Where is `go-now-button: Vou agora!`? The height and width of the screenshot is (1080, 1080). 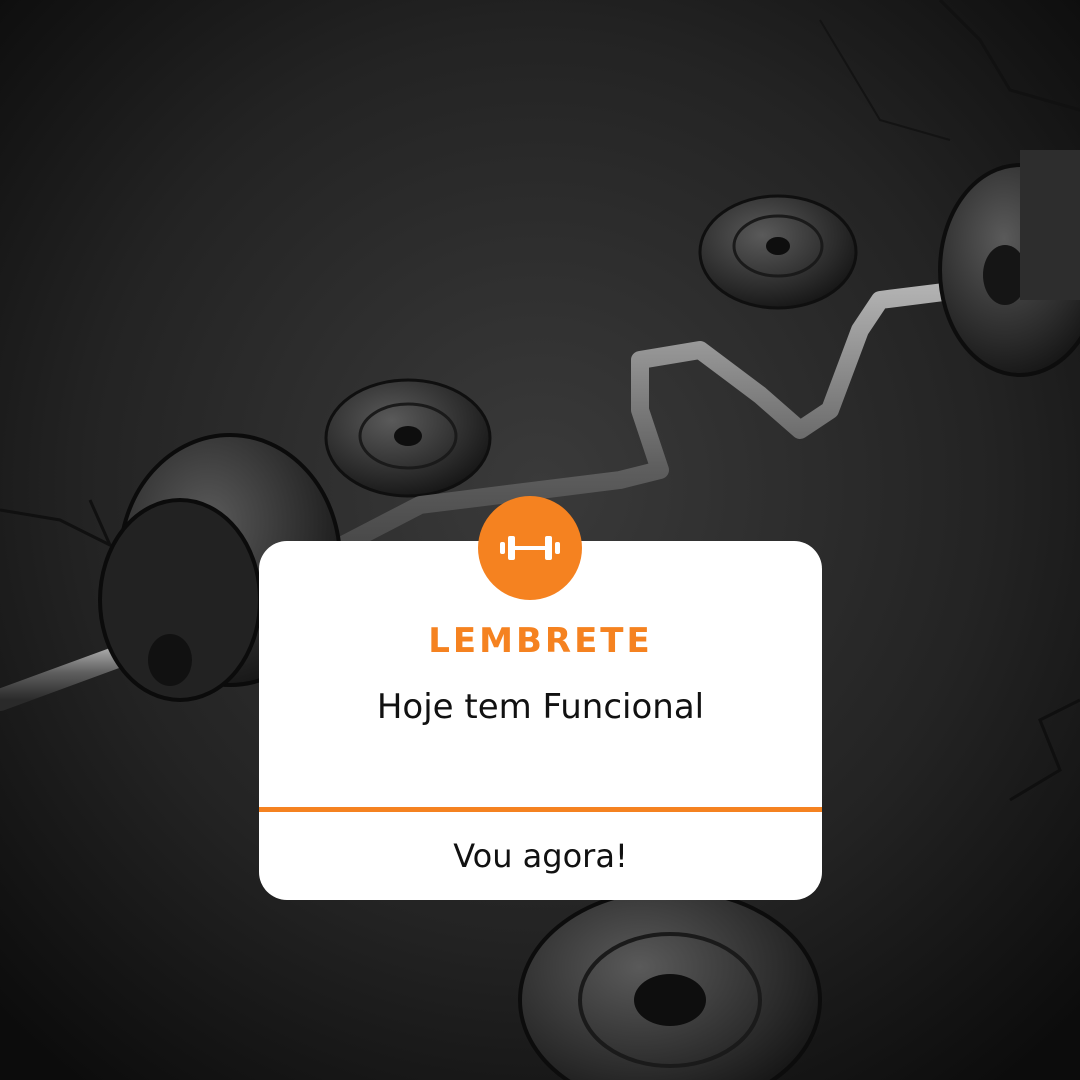 go-now-button: Vou agora! is located at coordinates (540, 856).